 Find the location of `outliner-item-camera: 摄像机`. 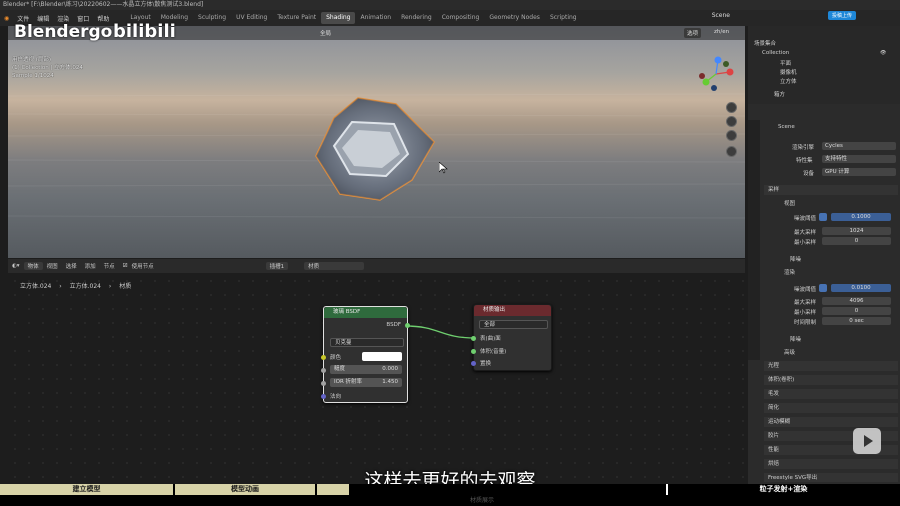

outliner-item-camera: 摄像机 is located at coordinates (788, 72).